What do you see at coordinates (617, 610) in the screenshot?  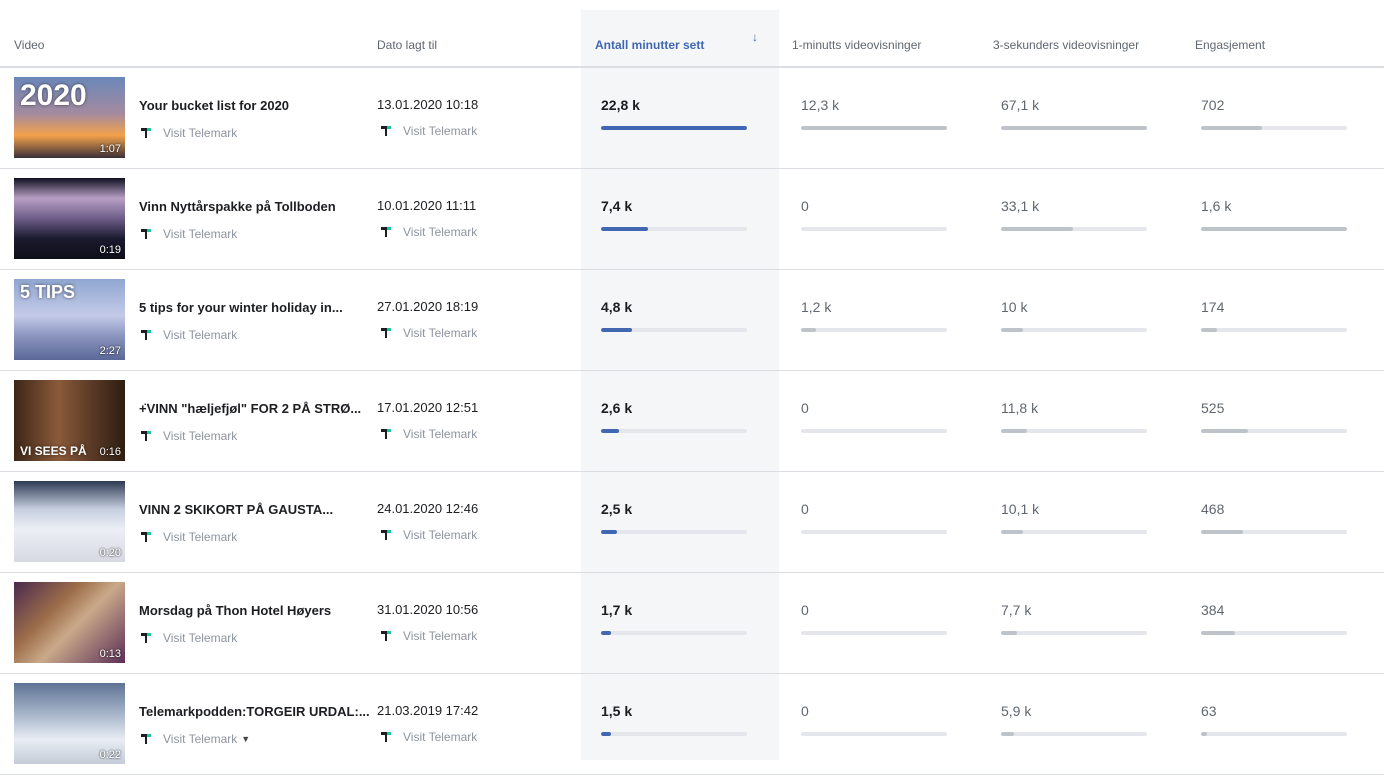 I see `minutes-viewed-value: 1,7 k` at bounding box center [617, 610].